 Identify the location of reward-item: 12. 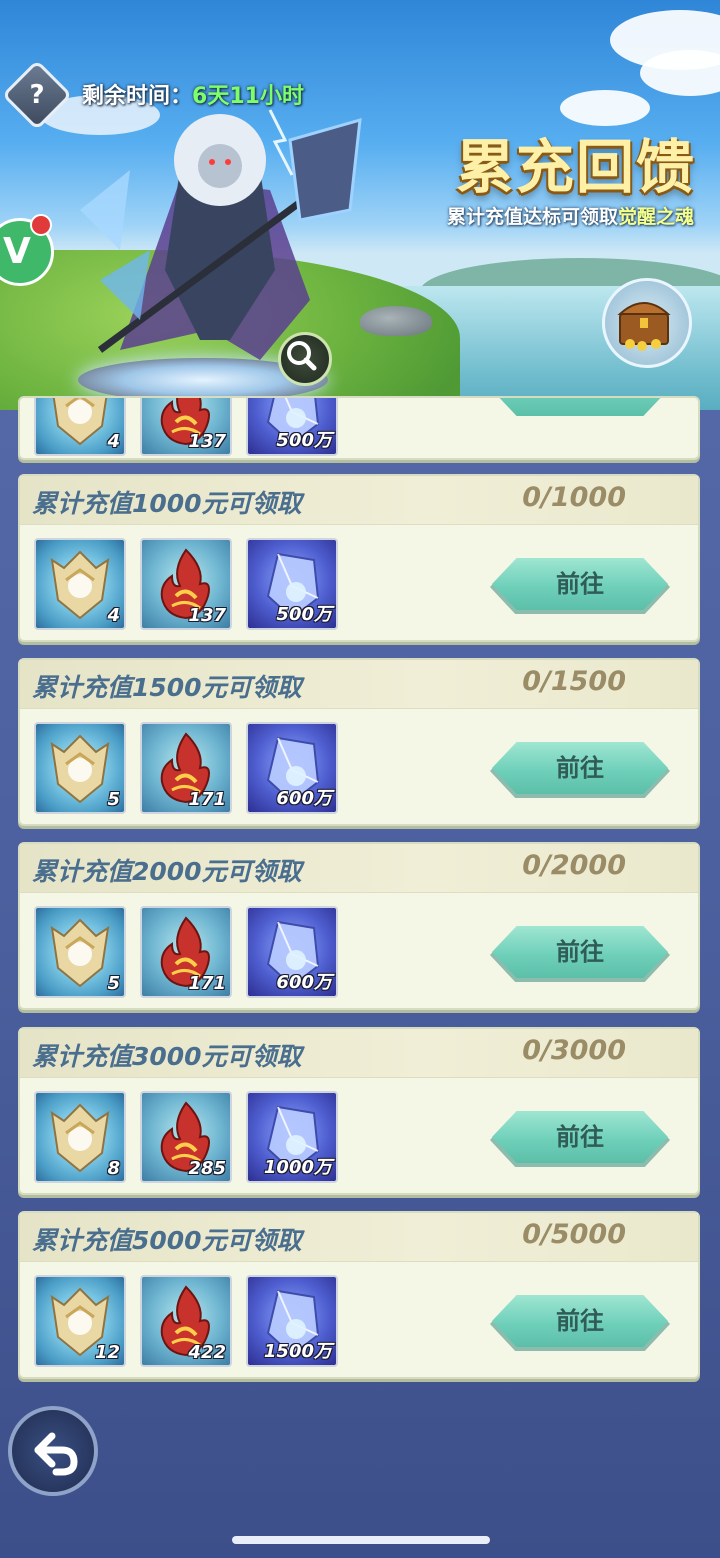
(80, 1321).